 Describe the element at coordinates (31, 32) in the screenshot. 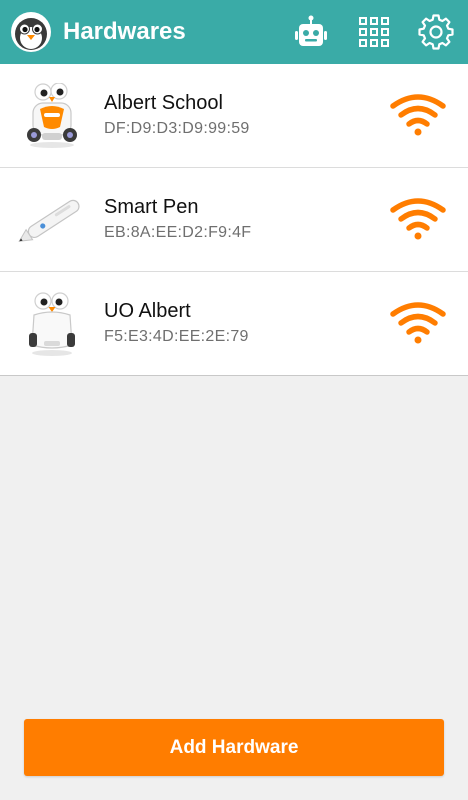

I see `penguin-logo-icon` at that location.